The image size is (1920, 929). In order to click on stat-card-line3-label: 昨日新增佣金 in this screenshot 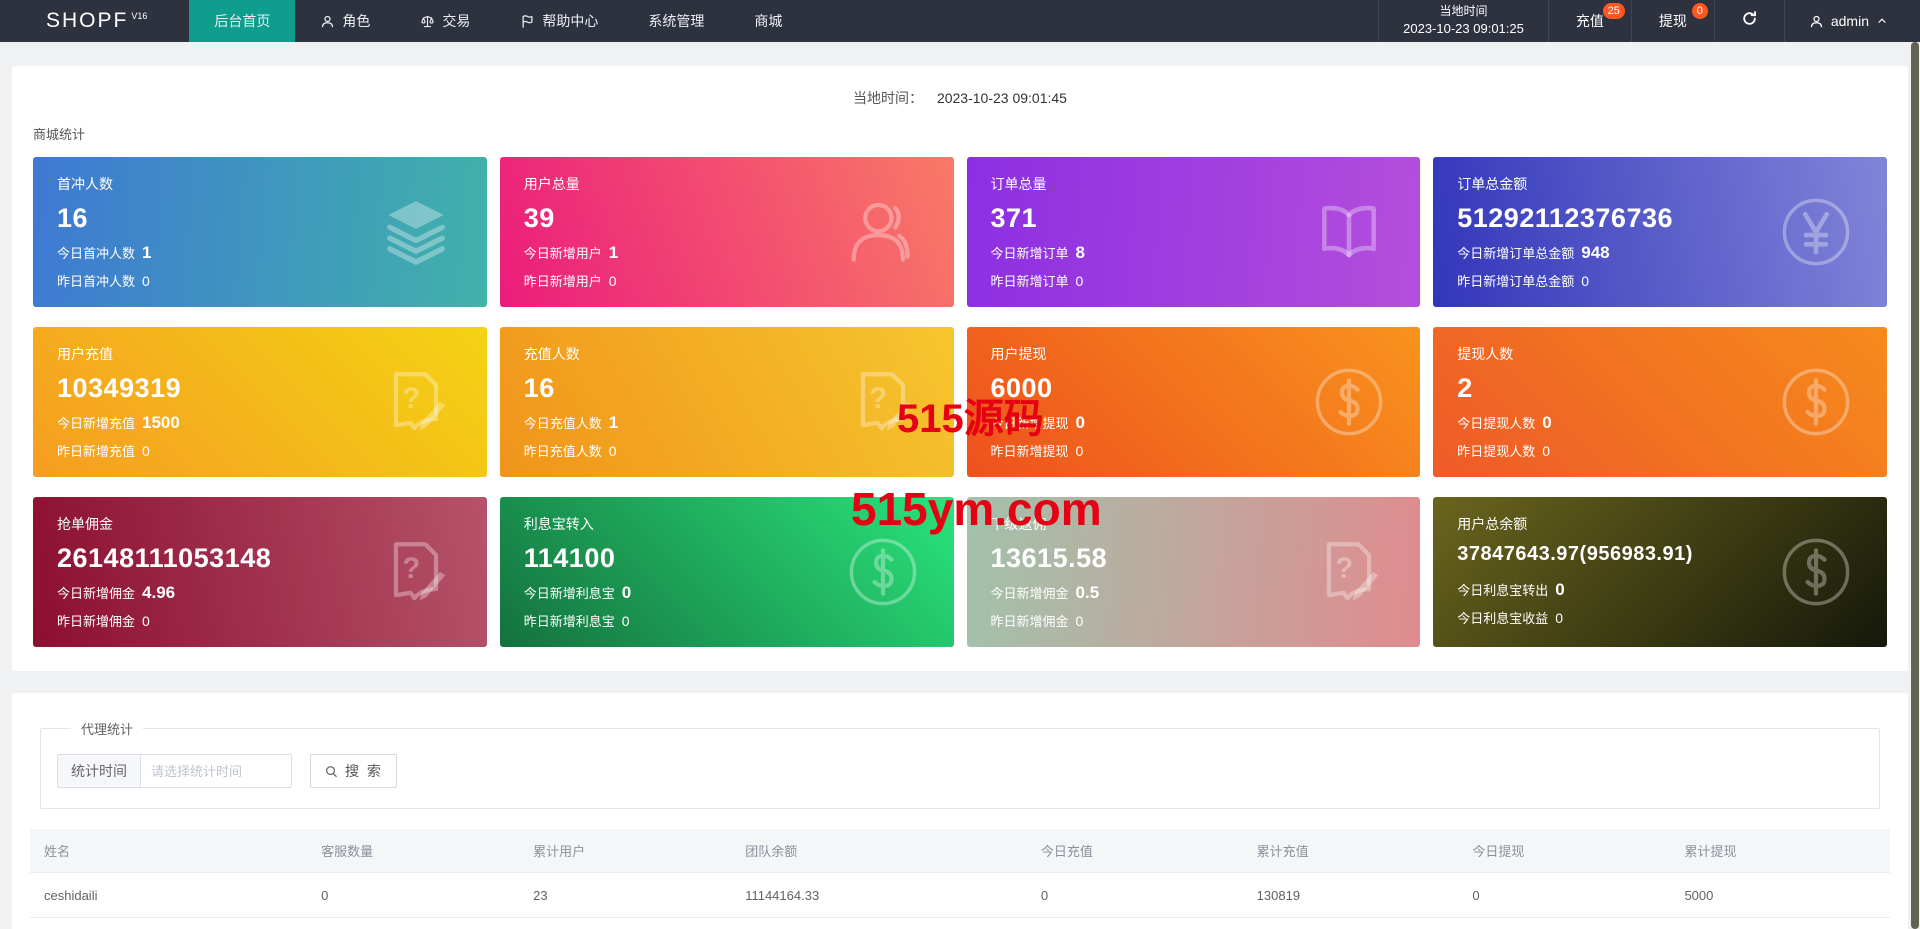, I will do `click(96, 621)`.